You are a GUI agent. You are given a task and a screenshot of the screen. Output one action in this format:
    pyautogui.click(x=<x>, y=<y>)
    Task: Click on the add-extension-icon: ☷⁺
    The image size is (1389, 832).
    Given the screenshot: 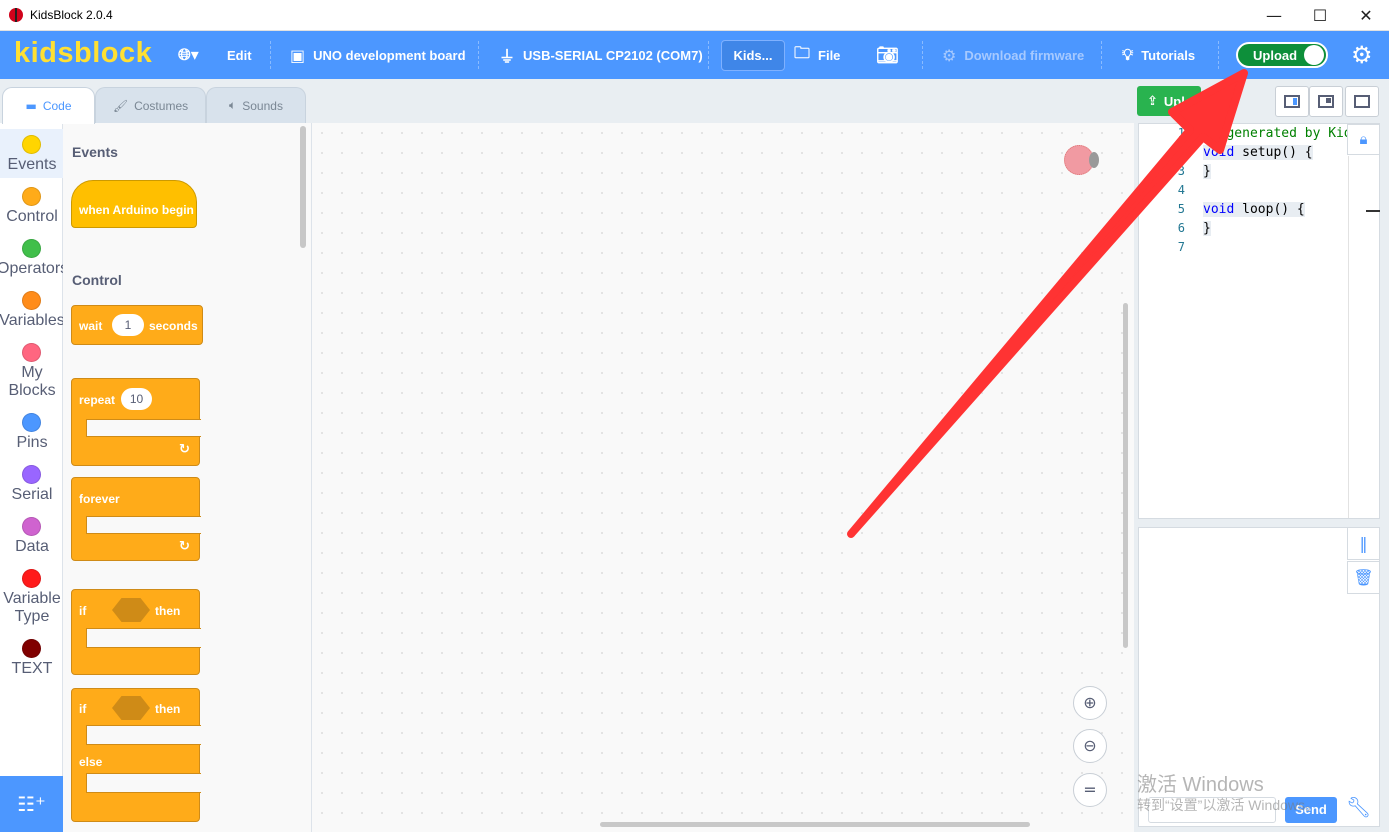 What is the action you would take?
    pyautogui.click(x=31, y=804)
    